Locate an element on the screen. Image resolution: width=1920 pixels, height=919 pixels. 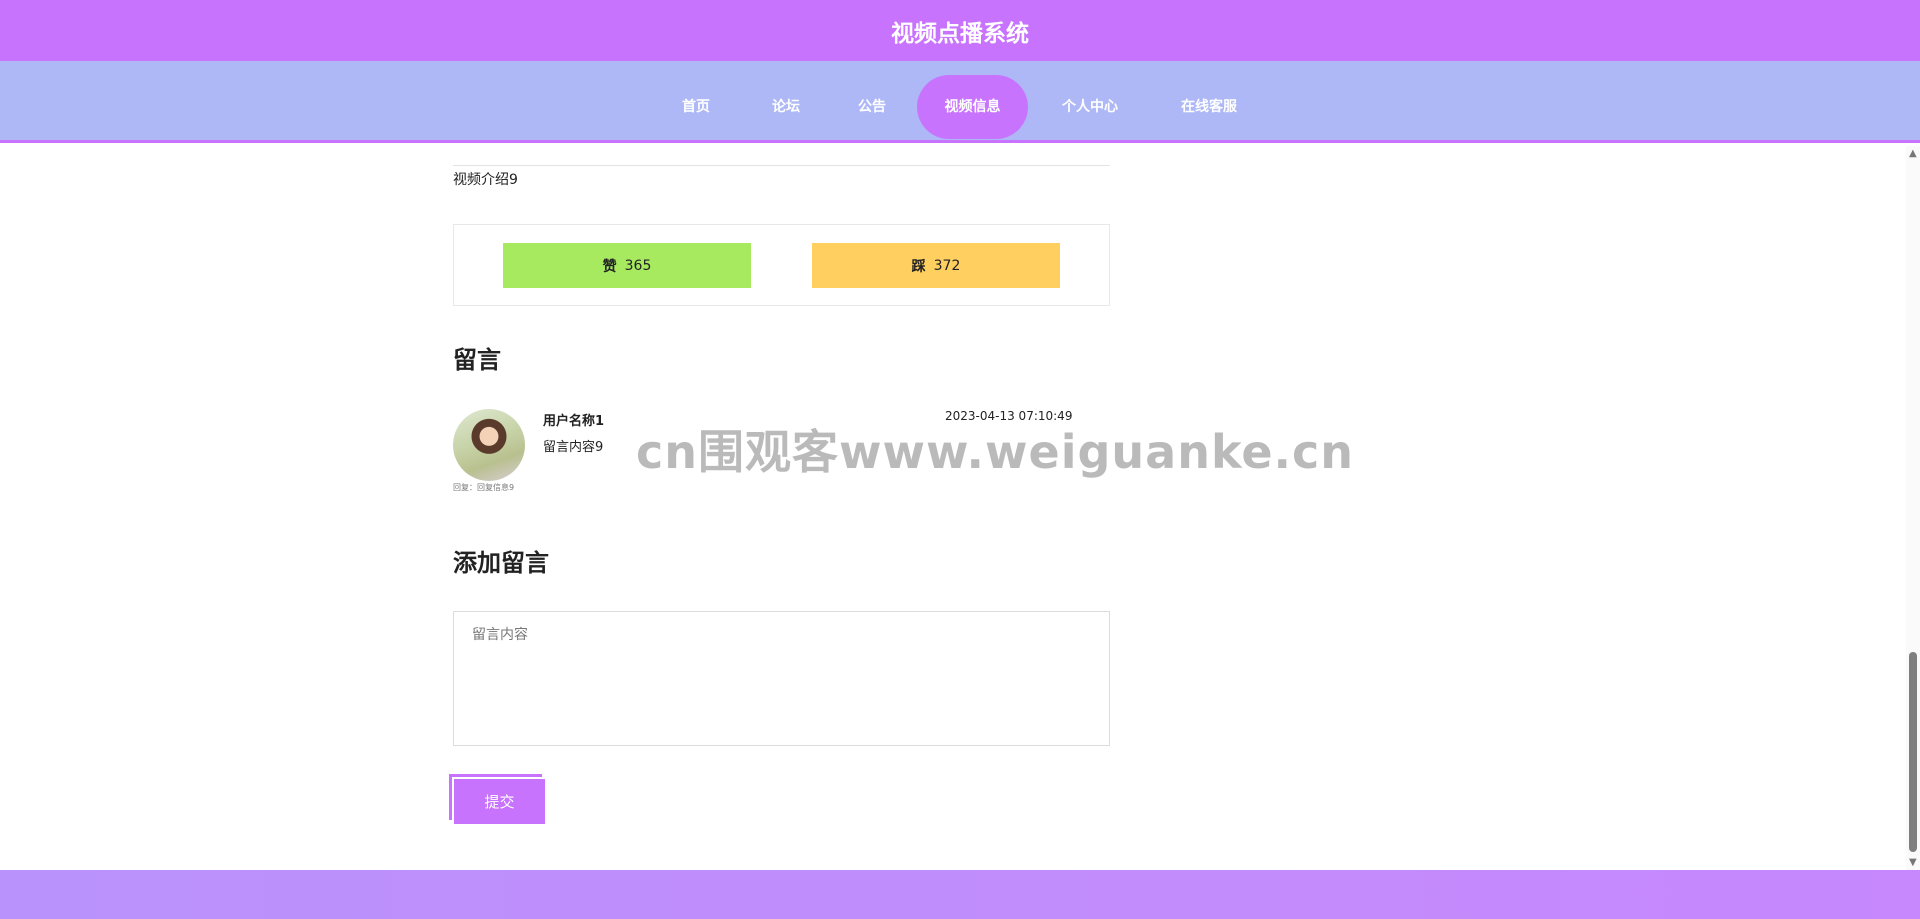
nav-online-service: 在线客服 is located at coordinates (1209, 107).